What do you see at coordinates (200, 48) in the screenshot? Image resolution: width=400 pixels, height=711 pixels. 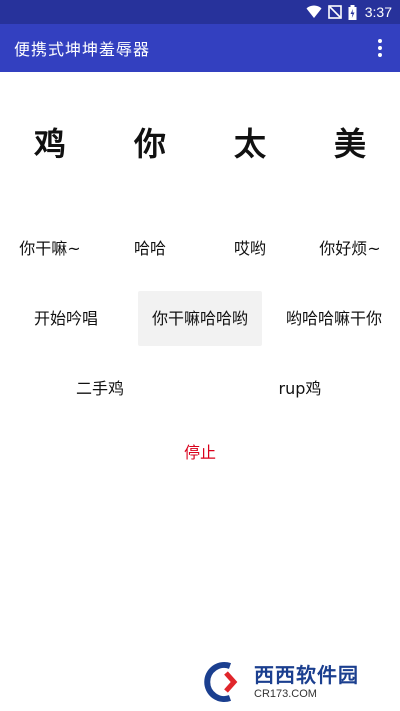 I see `app-bar: 便携式坤坤羞辱器` at bounding box center [200, 48].